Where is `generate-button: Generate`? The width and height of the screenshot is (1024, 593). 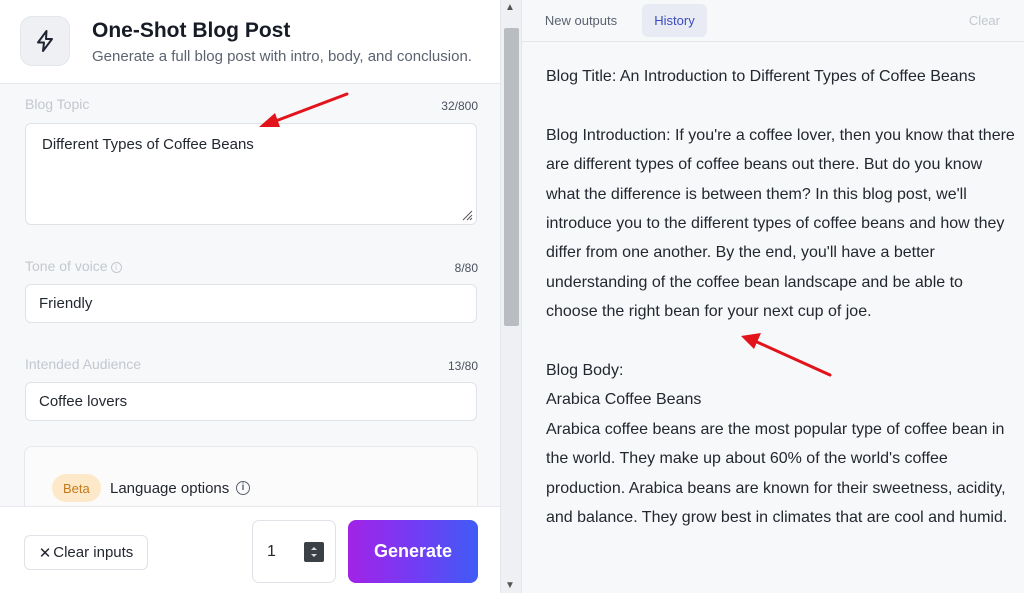 generate-button: Generate is located at coordinates (413, 551).